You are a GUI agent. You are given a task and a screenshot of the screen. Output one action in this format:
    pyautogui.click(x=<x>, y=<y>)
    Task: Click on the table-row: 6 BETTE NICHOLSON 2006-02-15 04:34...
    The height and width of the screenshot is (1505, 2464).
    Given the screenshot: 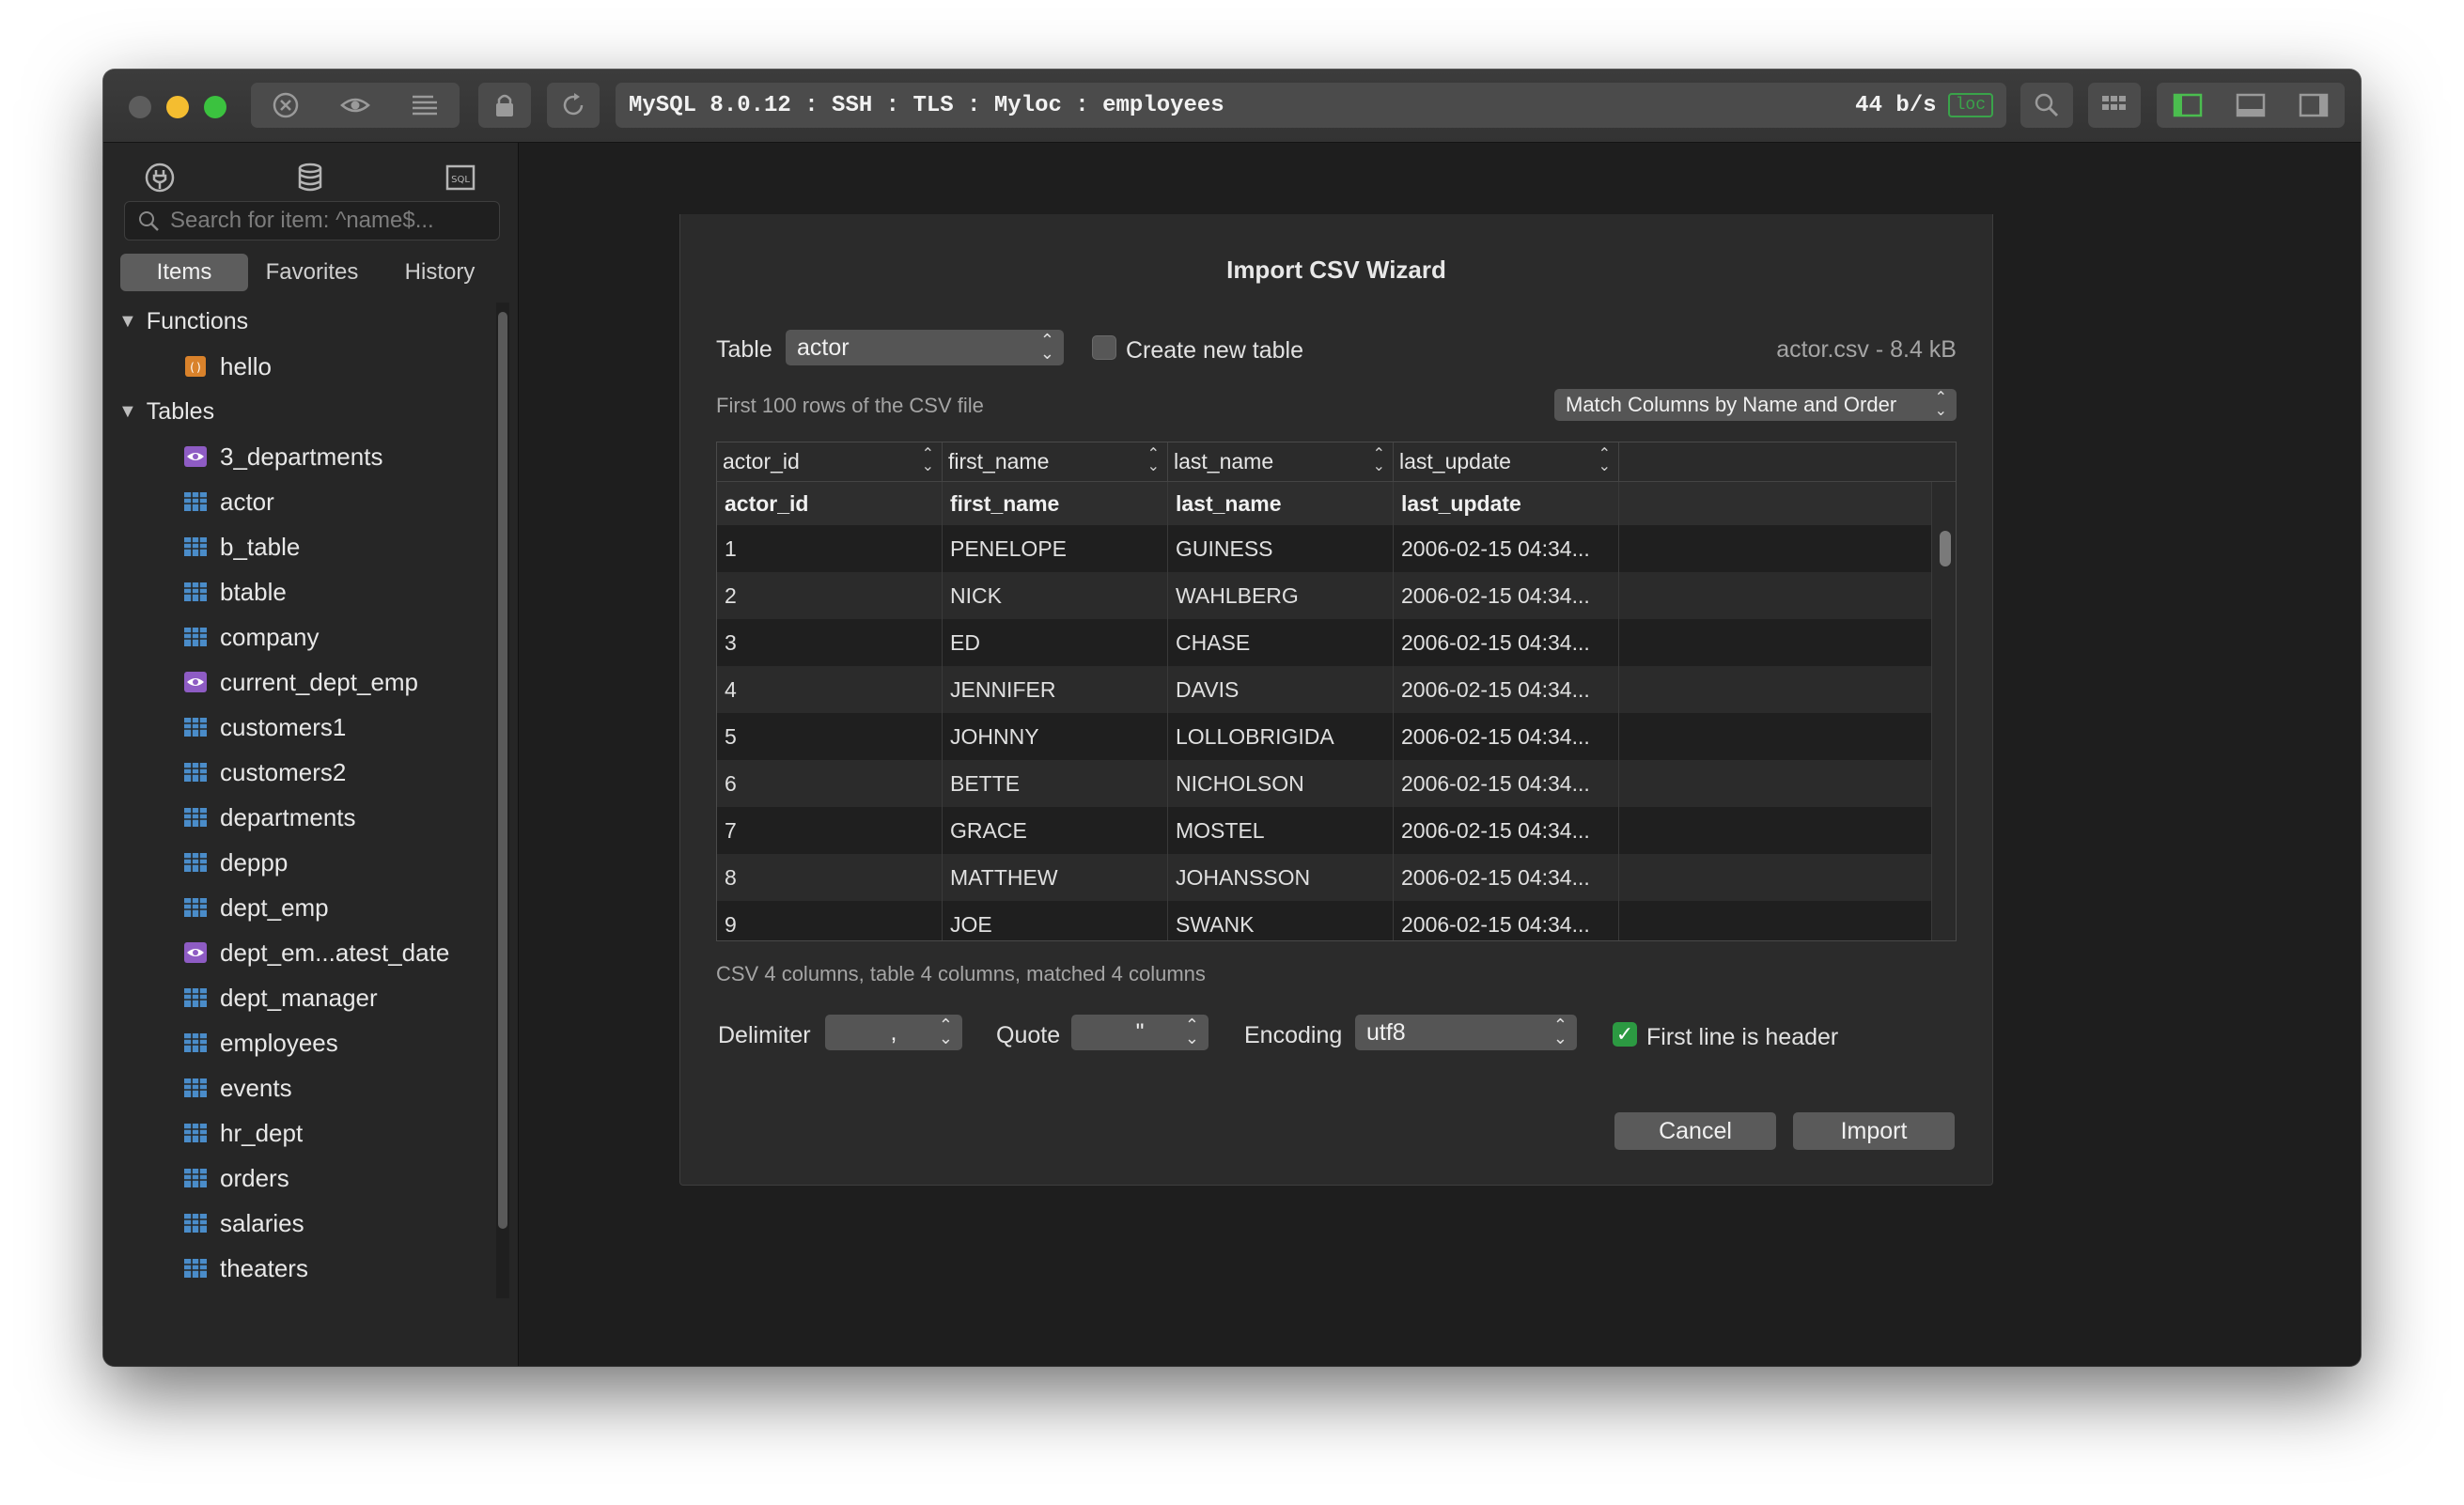 What is the action you would take?
    pyautogui.click(x=1336, y=783)
    